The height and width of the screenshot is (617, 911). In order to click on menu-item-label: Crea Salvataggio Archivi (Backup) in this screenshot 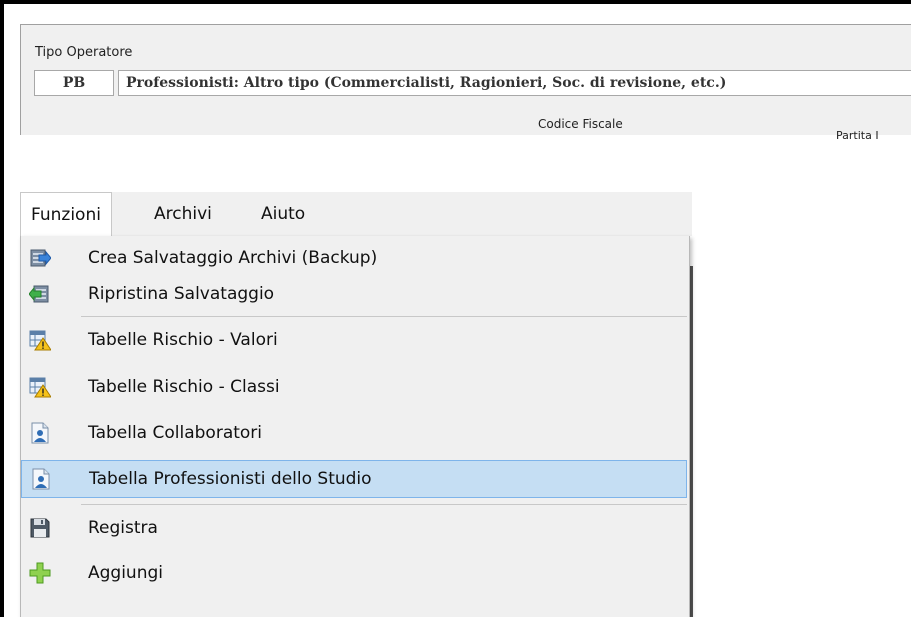, I will do `click(233, 258)`.